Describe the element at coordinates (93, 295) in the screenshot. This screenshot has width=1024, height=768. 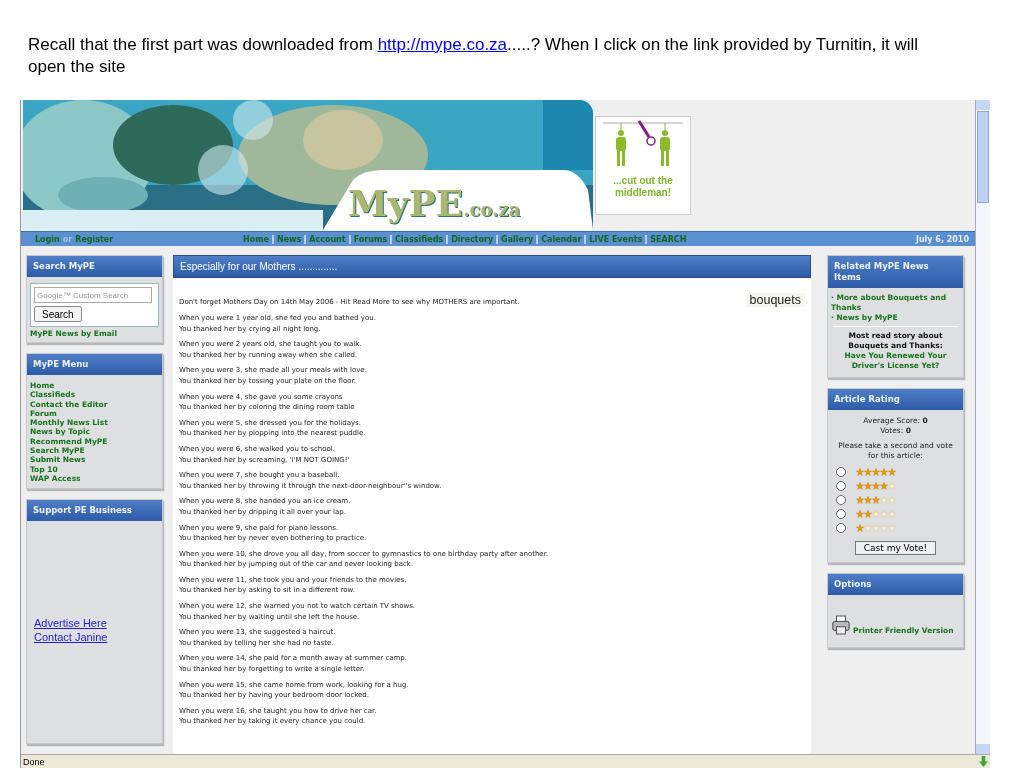
I see `search-field: Google™ Custom Search` at that location.